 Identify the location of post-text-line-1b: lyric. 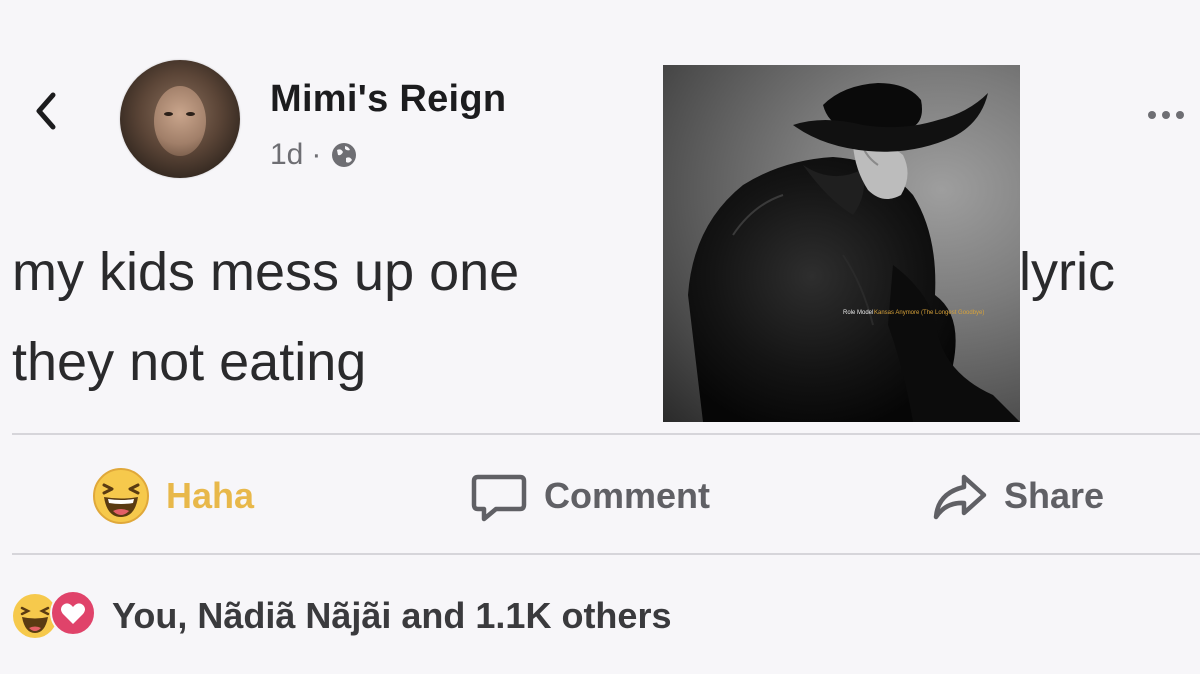
(1067, 272).